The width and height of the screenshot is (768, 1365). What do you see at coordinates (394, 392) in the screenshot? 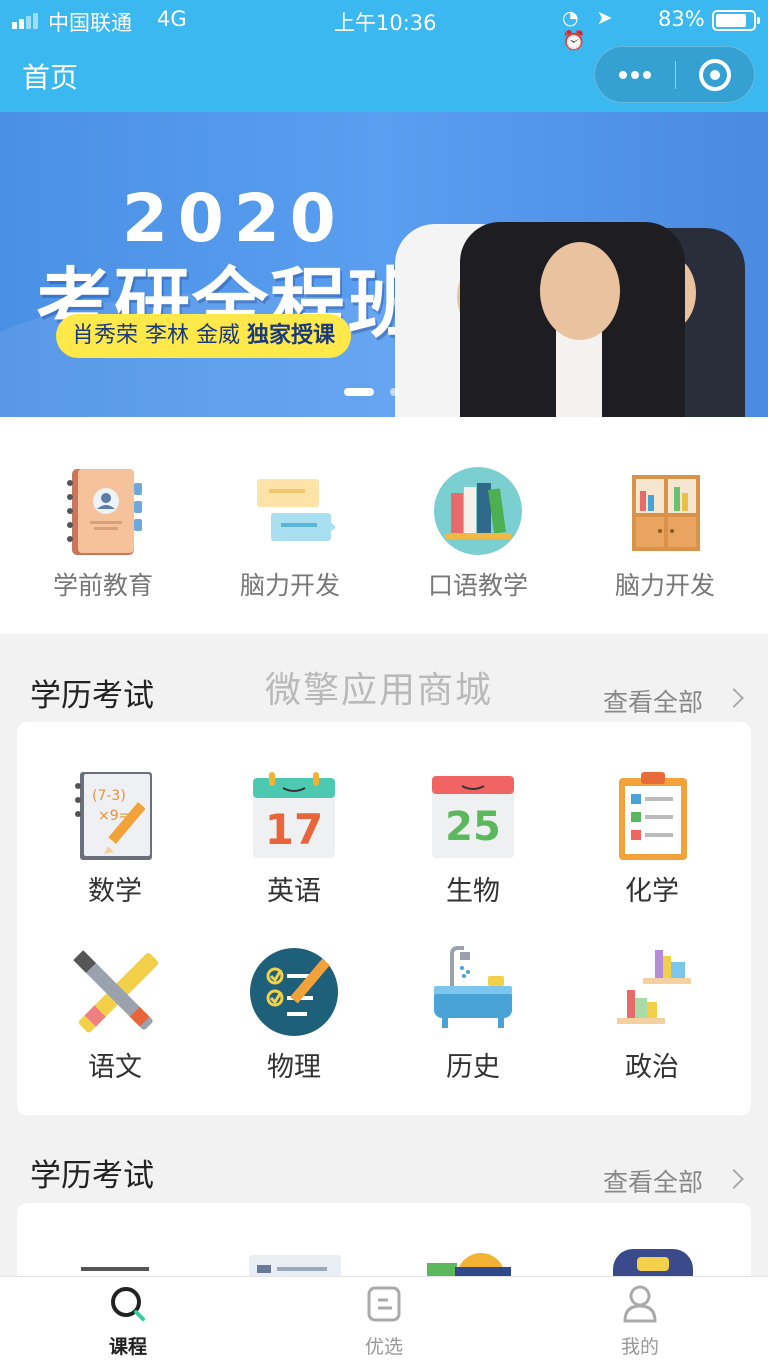
I see `carousel-dot` at bounding box center [394, 392].